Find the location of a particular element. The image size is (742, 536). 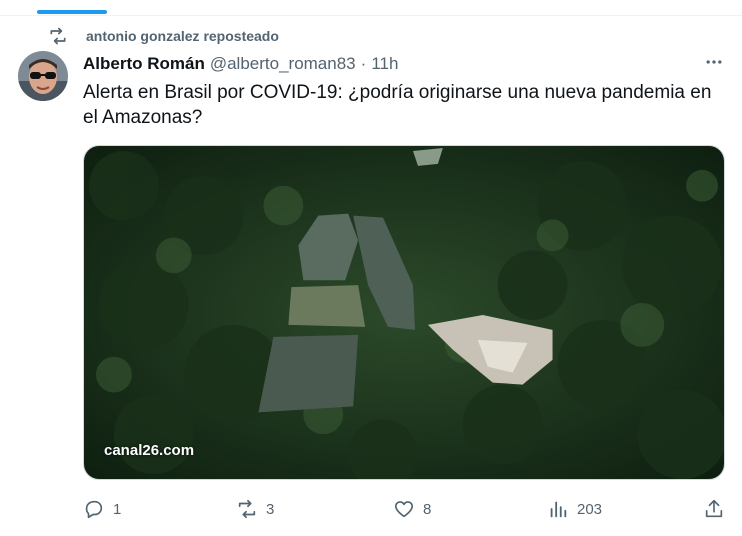

author-handle: @alberto_roman83 is located at coordinates (283, 64).